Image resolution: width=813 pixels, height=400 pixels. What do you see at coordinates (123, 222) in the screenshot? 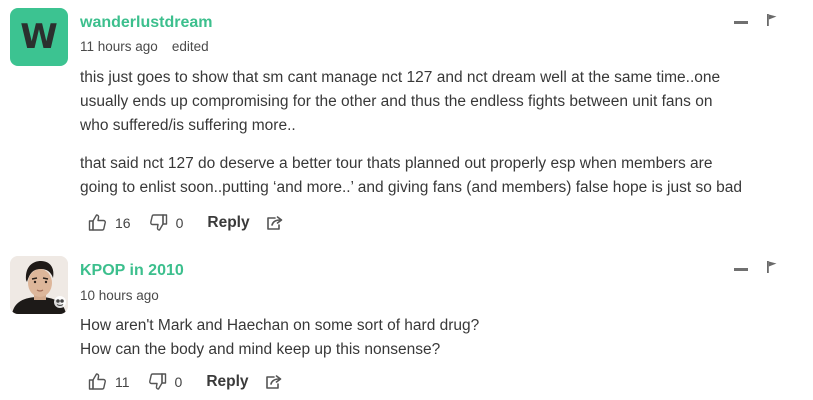
I see `upvote-count: 16` at bounding box center [123, 222].